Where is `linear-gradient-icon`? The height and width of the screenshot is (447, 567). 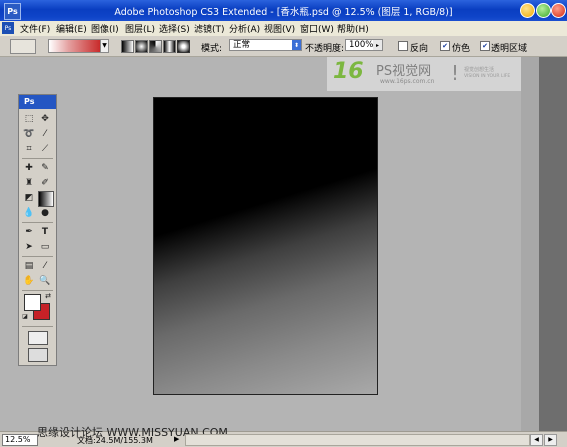
linear-gradient-icon is located at coordinates (127, 46).